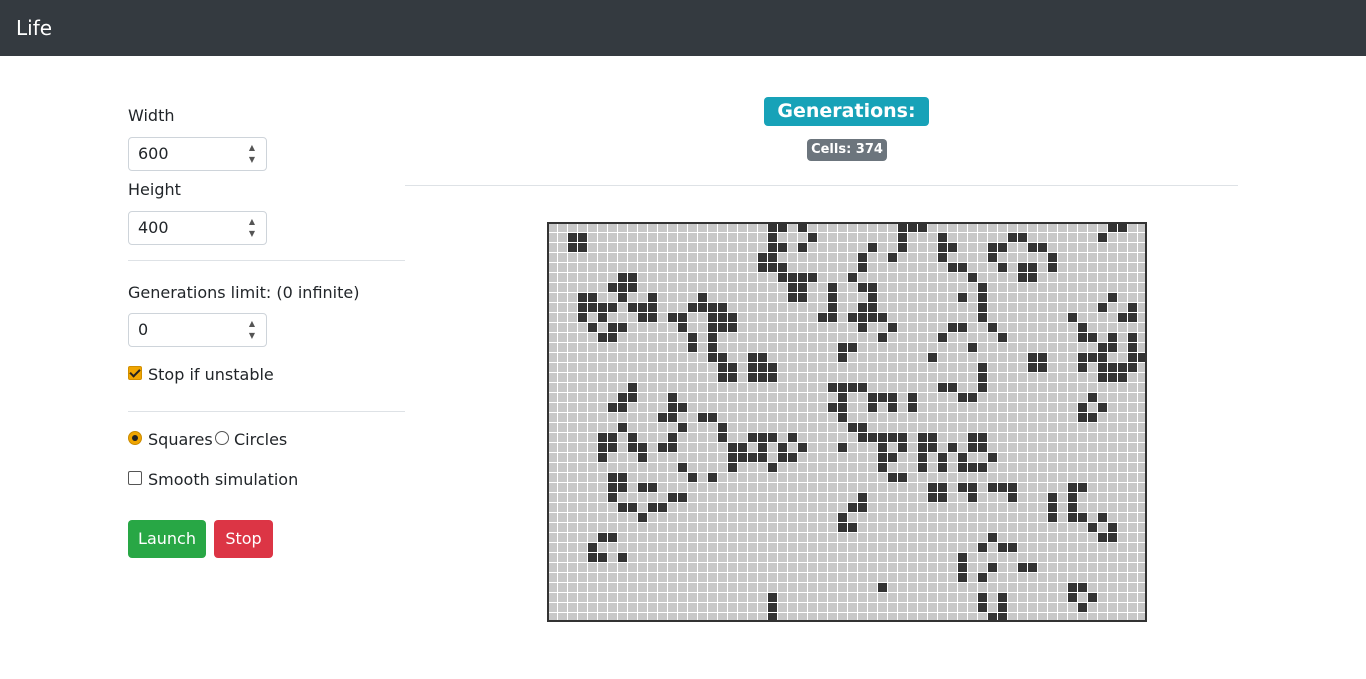  Describe the element at coordinates (243, 539) in the screenshot. I see `stop-button: Stop` at that location.